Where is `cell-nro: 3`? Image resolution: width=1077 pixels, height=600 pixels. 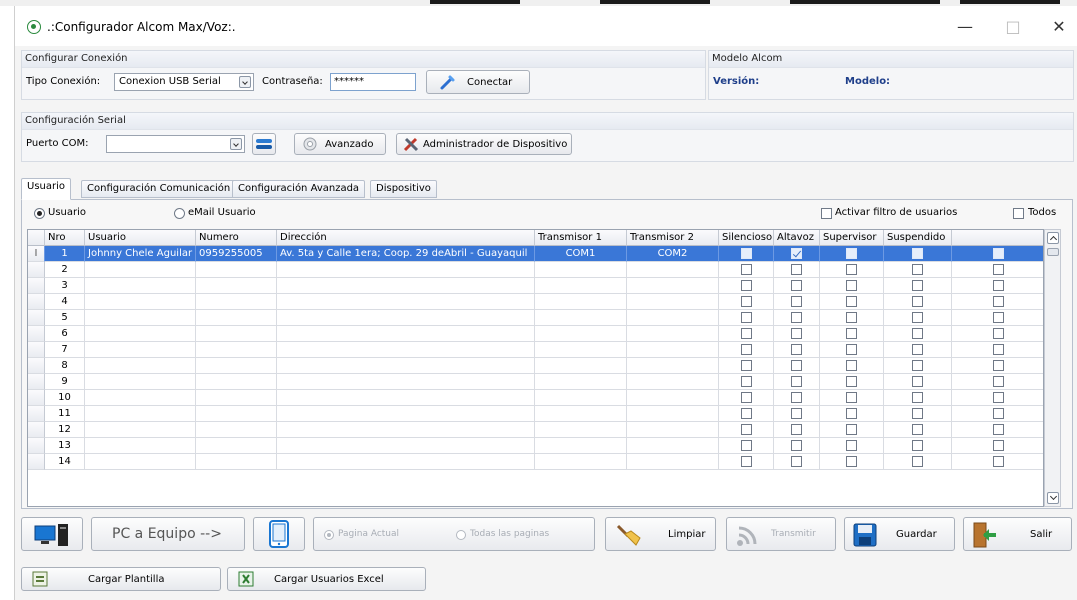
cell-nro: 3 is located at coordinates (65, 286).